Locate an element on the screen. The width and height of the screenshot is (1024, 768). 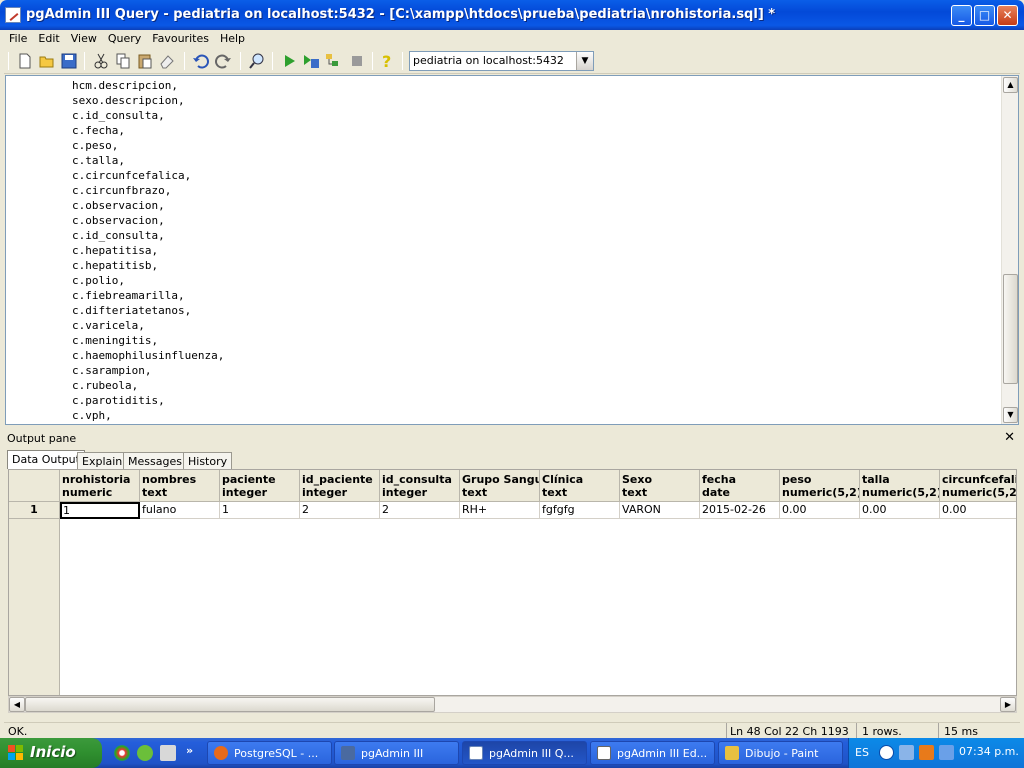
network-icon is located at coordinates (906, 752).